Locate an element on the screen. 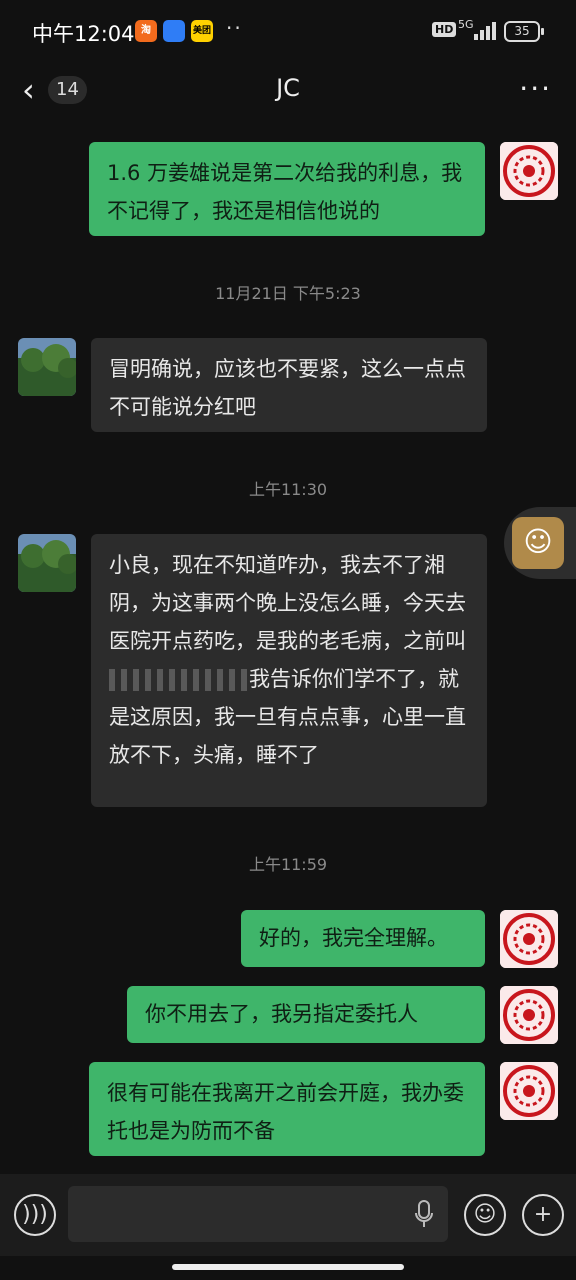  input-bar: ))) ☺ + is located at coordinates (288, 1215).